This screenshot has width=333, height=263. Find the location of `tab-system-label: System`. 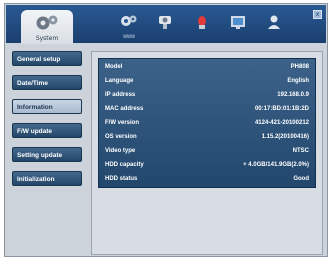

tab-system-label: System is located at coordinates (47, 38).